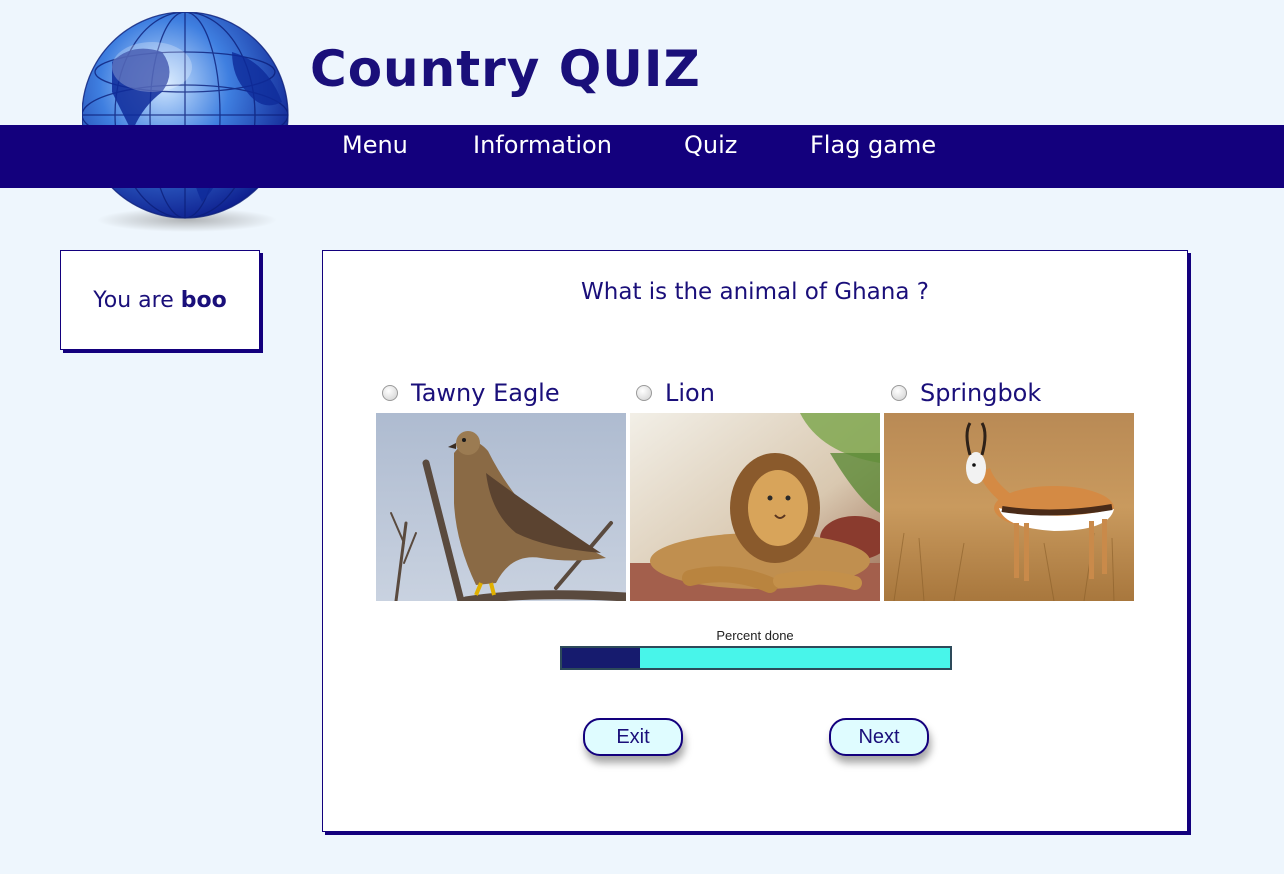 Image resolution: width=1284 pixels, height=874 pixels. I want to click on lion-image, so click(755, 507).